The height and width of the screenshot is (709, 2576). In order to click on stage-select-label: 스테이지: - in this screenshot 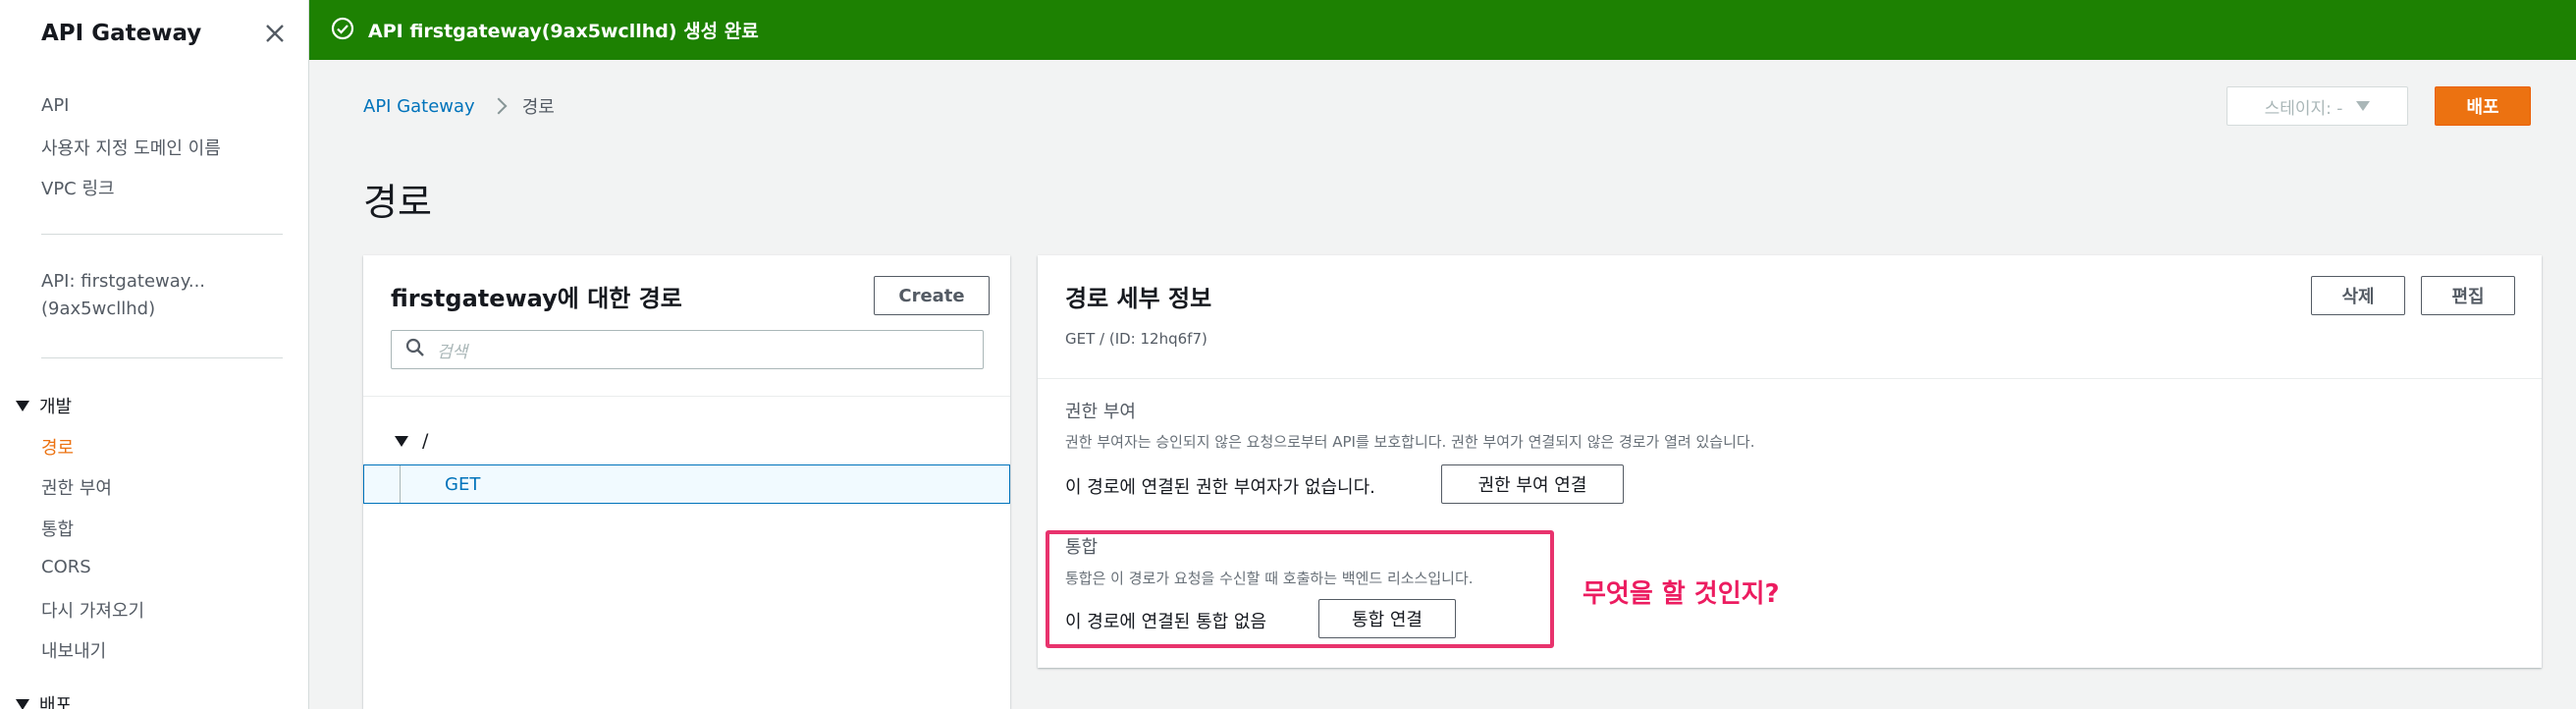, I will do `click(2303, 108)`.